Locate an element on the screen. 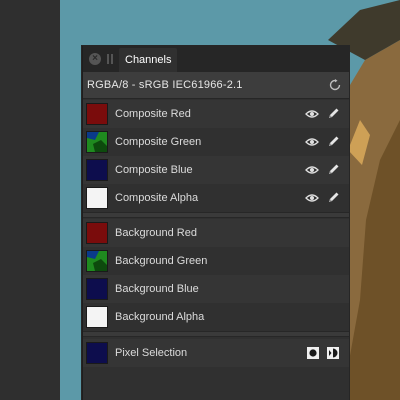 Image resolution: width=400 pixels, height=400 pixels. channel-row-background-blue: Background Blue is located at coordinates (216, 289).